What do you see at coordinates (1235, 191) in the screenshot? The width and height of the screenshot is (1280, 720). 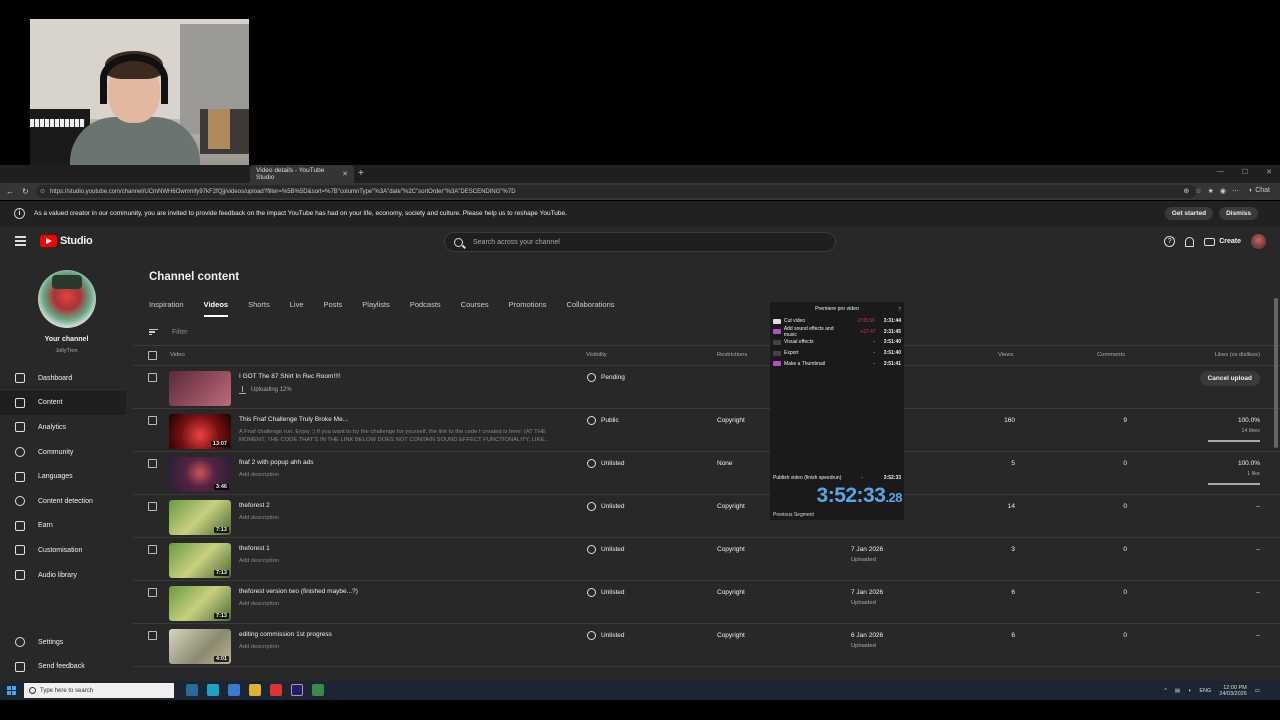 I see `more-menu-icon: ⋯` at bounding box center [1235, 191].